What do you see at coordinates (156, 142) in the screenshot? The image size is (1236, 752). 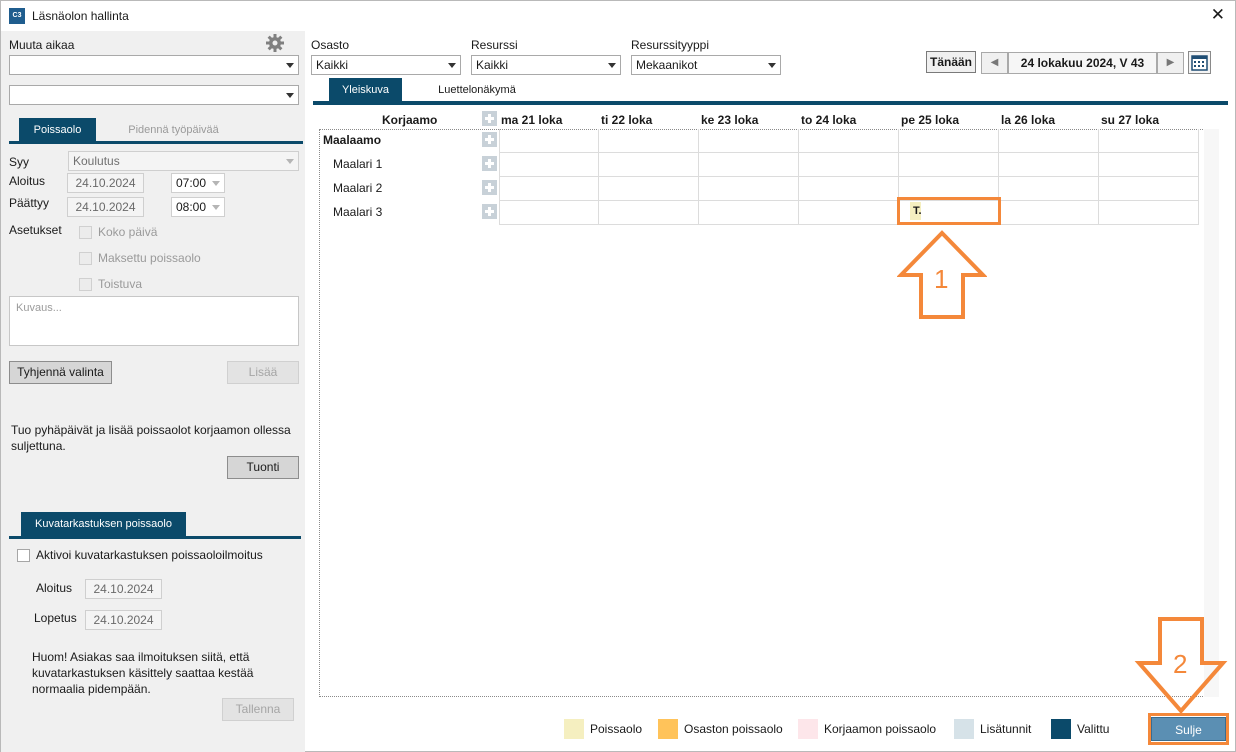 I see `tab-underline` at bounding box center [156, 142].